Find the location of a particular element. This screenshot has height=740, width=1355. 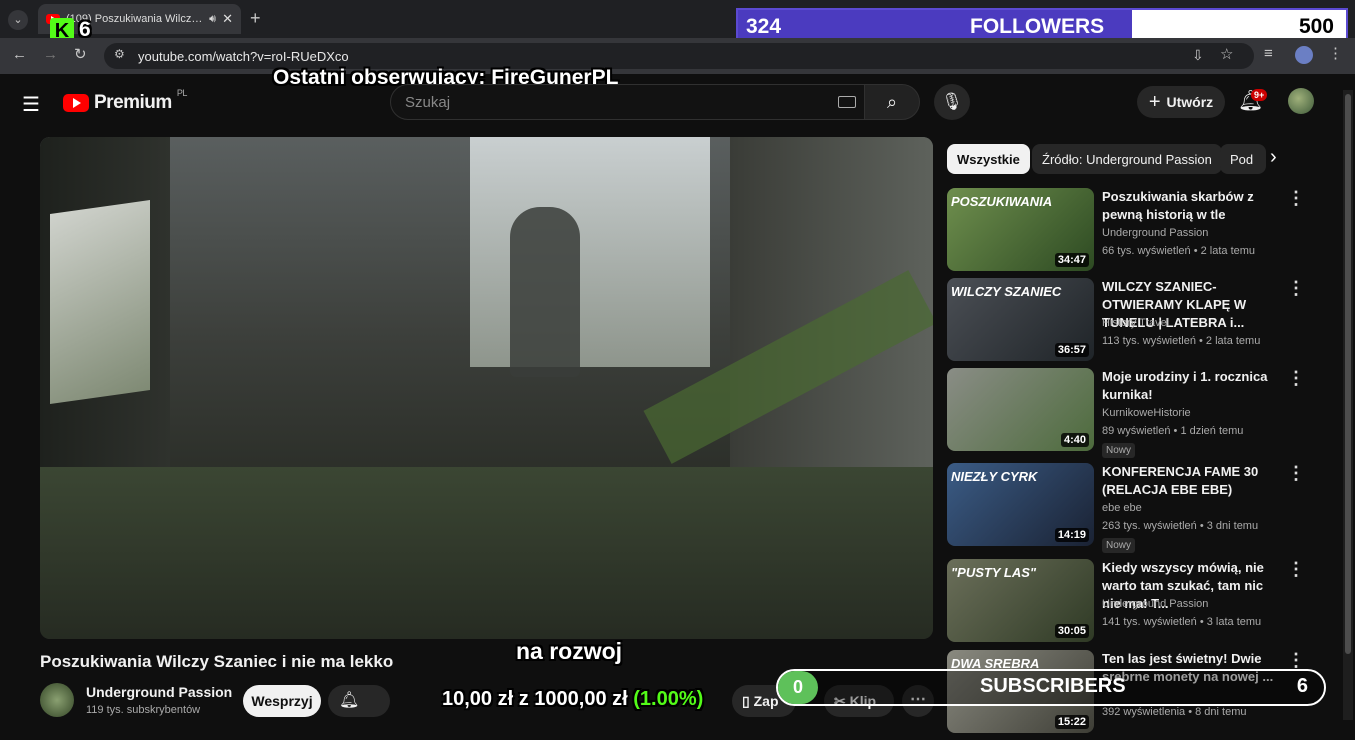

chips-next-icon: › is located at coordinates (1273, 157).